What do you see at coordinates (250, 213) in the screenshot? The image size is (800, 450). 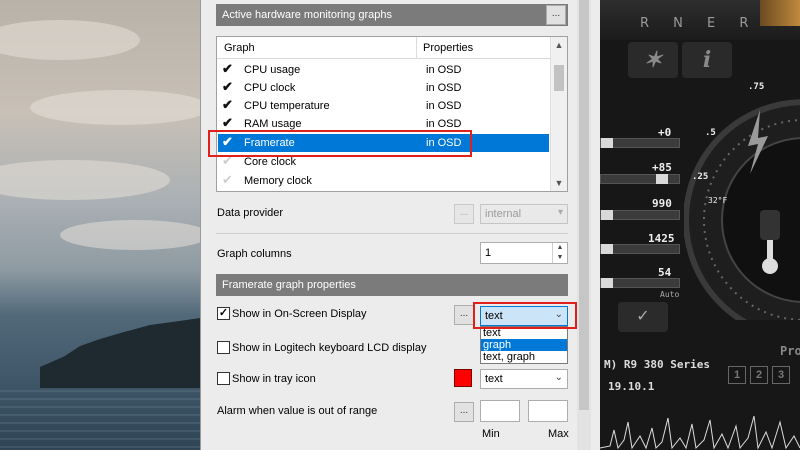 I see `data-provider-label: Data provider` at bounding box center [250, 213].